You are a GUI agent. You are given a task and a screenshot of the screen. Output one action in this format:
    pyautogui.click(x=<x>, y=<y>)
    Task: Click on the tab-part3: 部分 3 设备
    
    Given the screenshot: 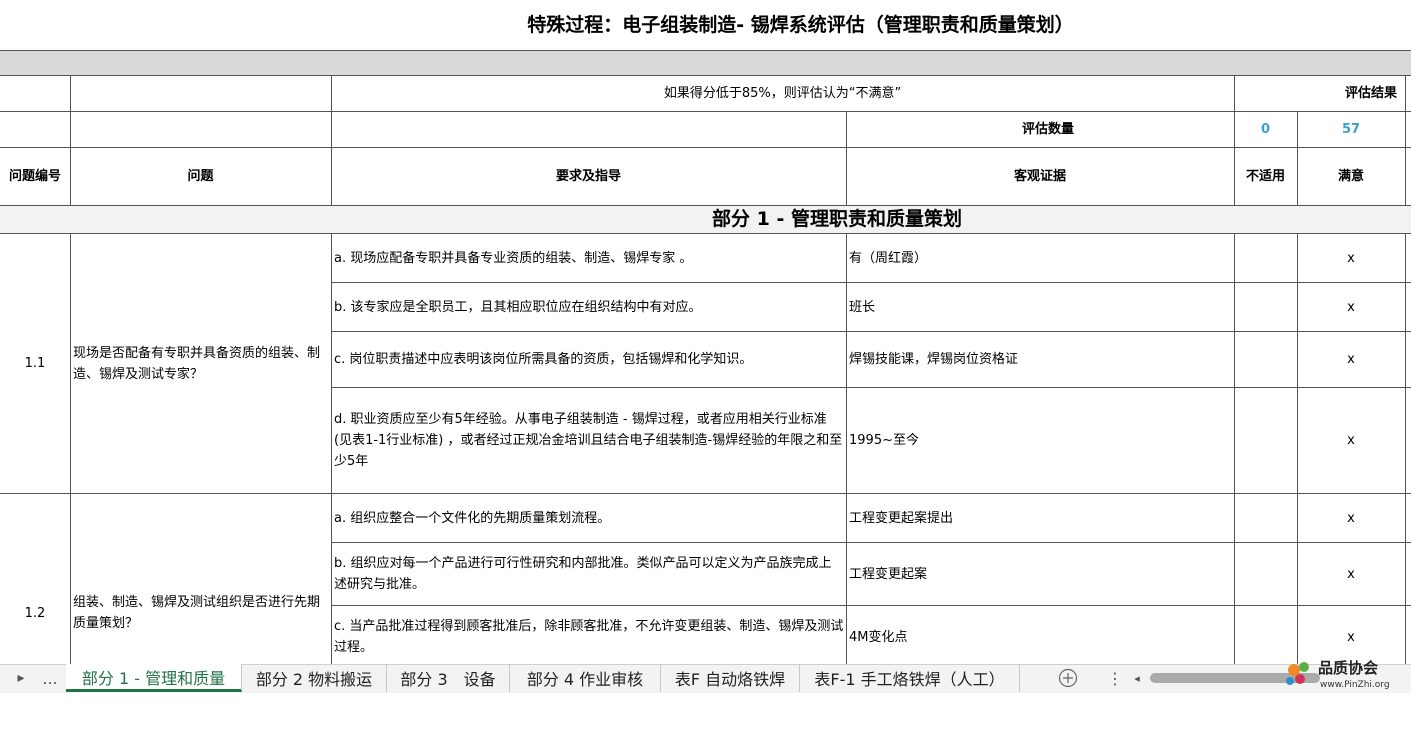 What is the action you would take?
    pyautogui.click(x=448, y=678)
    